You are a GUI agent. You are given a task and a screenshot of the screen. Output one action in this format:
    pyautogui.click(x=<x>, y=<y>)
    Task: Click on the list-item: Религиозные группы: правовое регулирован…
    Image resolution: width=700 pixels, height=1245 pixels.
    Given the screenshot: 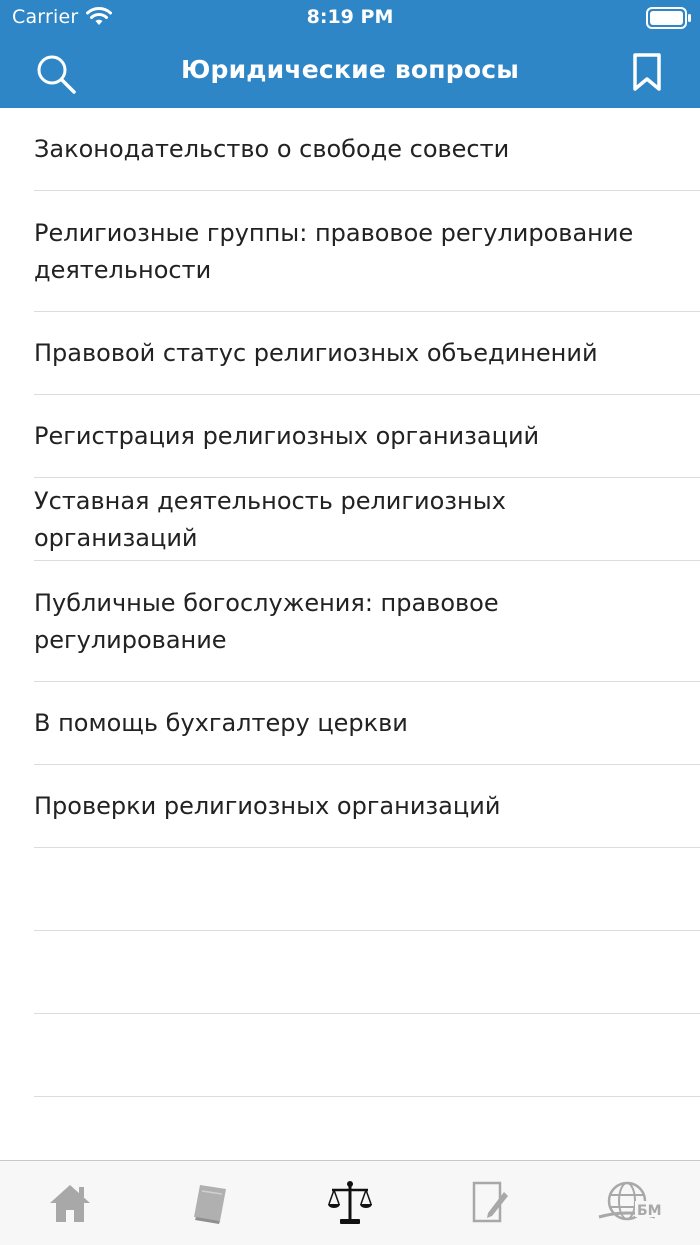 What is the action you would take?
    pyautogui.click(x=350, y=251)
    